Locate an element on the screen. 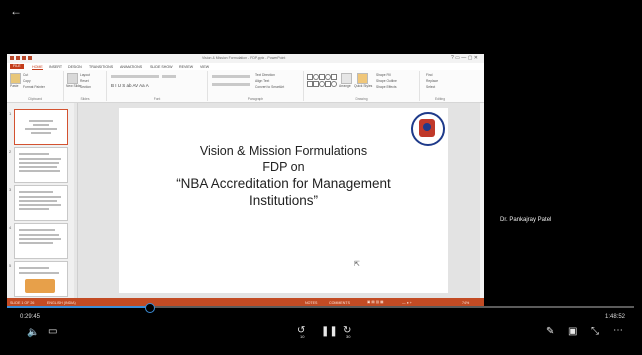 The height and width of the screenshot is (355, 642). font-group: B I U S ab AV Aa A Font is located at coordinates (157, 86).